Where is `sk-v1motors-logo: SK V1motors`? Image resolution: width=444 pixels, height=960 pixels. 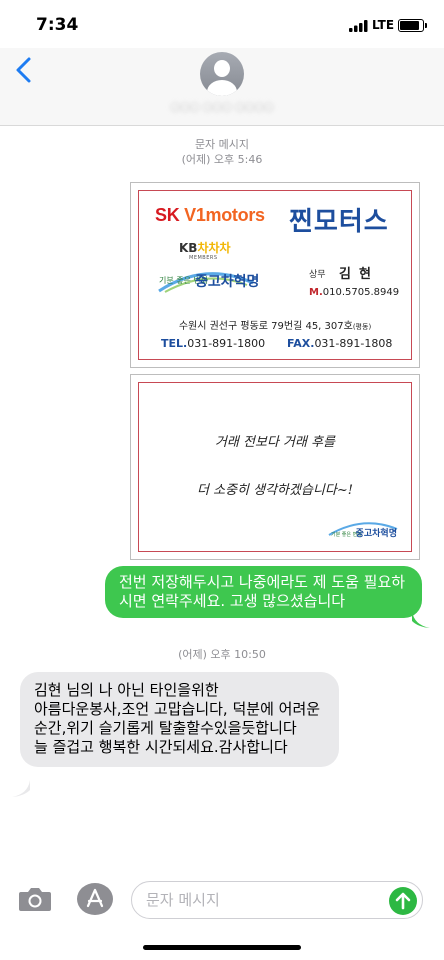 sk-v1motors-logo: SK V1motors is located at coordinates (210, 215).